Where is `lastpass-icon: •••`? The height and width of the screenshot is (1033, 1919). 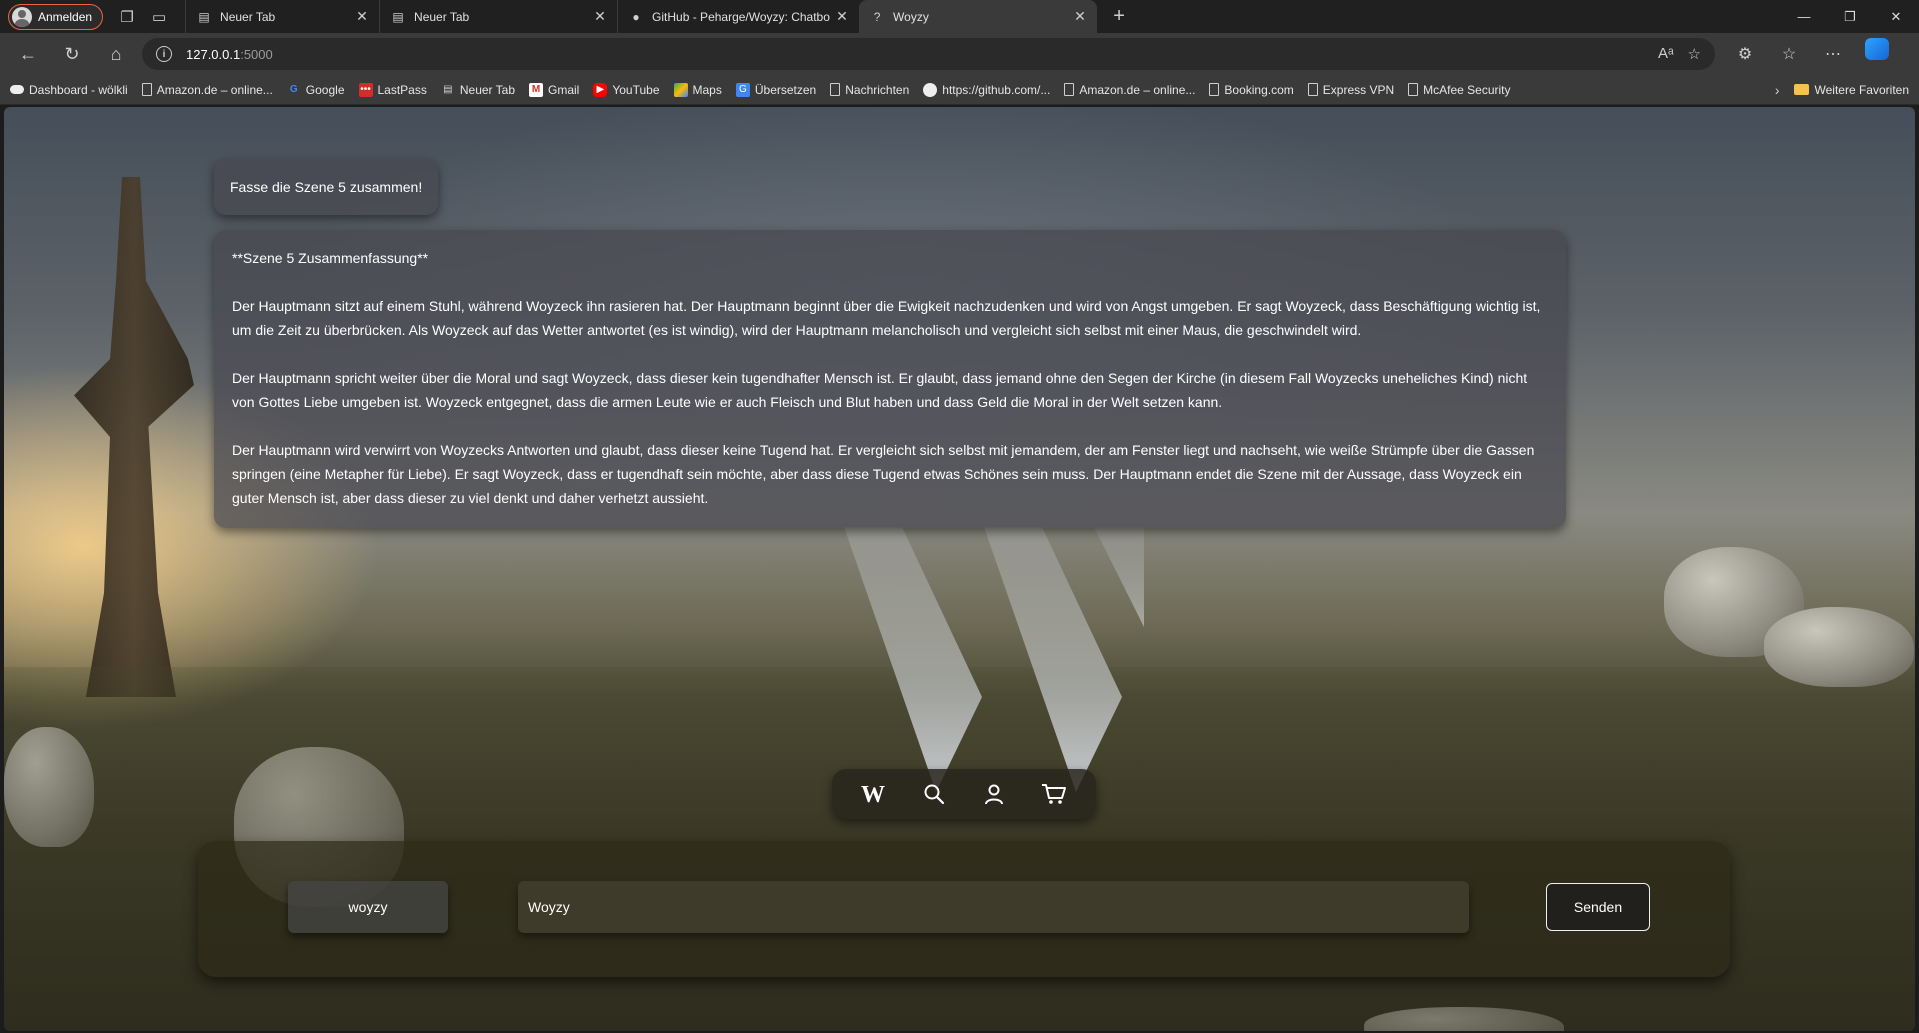 lastpass-icon: ••• is located at coordinates (365, 89).